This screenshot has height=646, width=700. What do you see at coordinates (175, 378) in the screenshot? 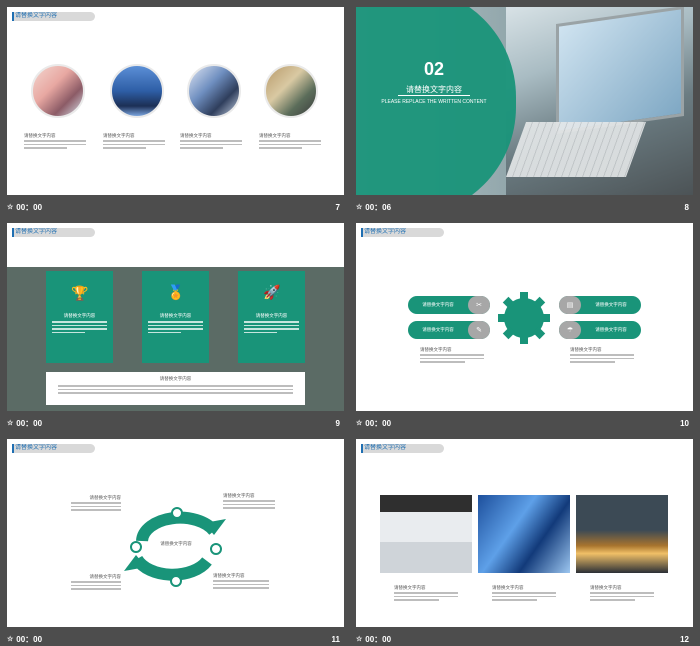
I see `bottom-label: 请替换文字内容` at bounding box center [175, 378].